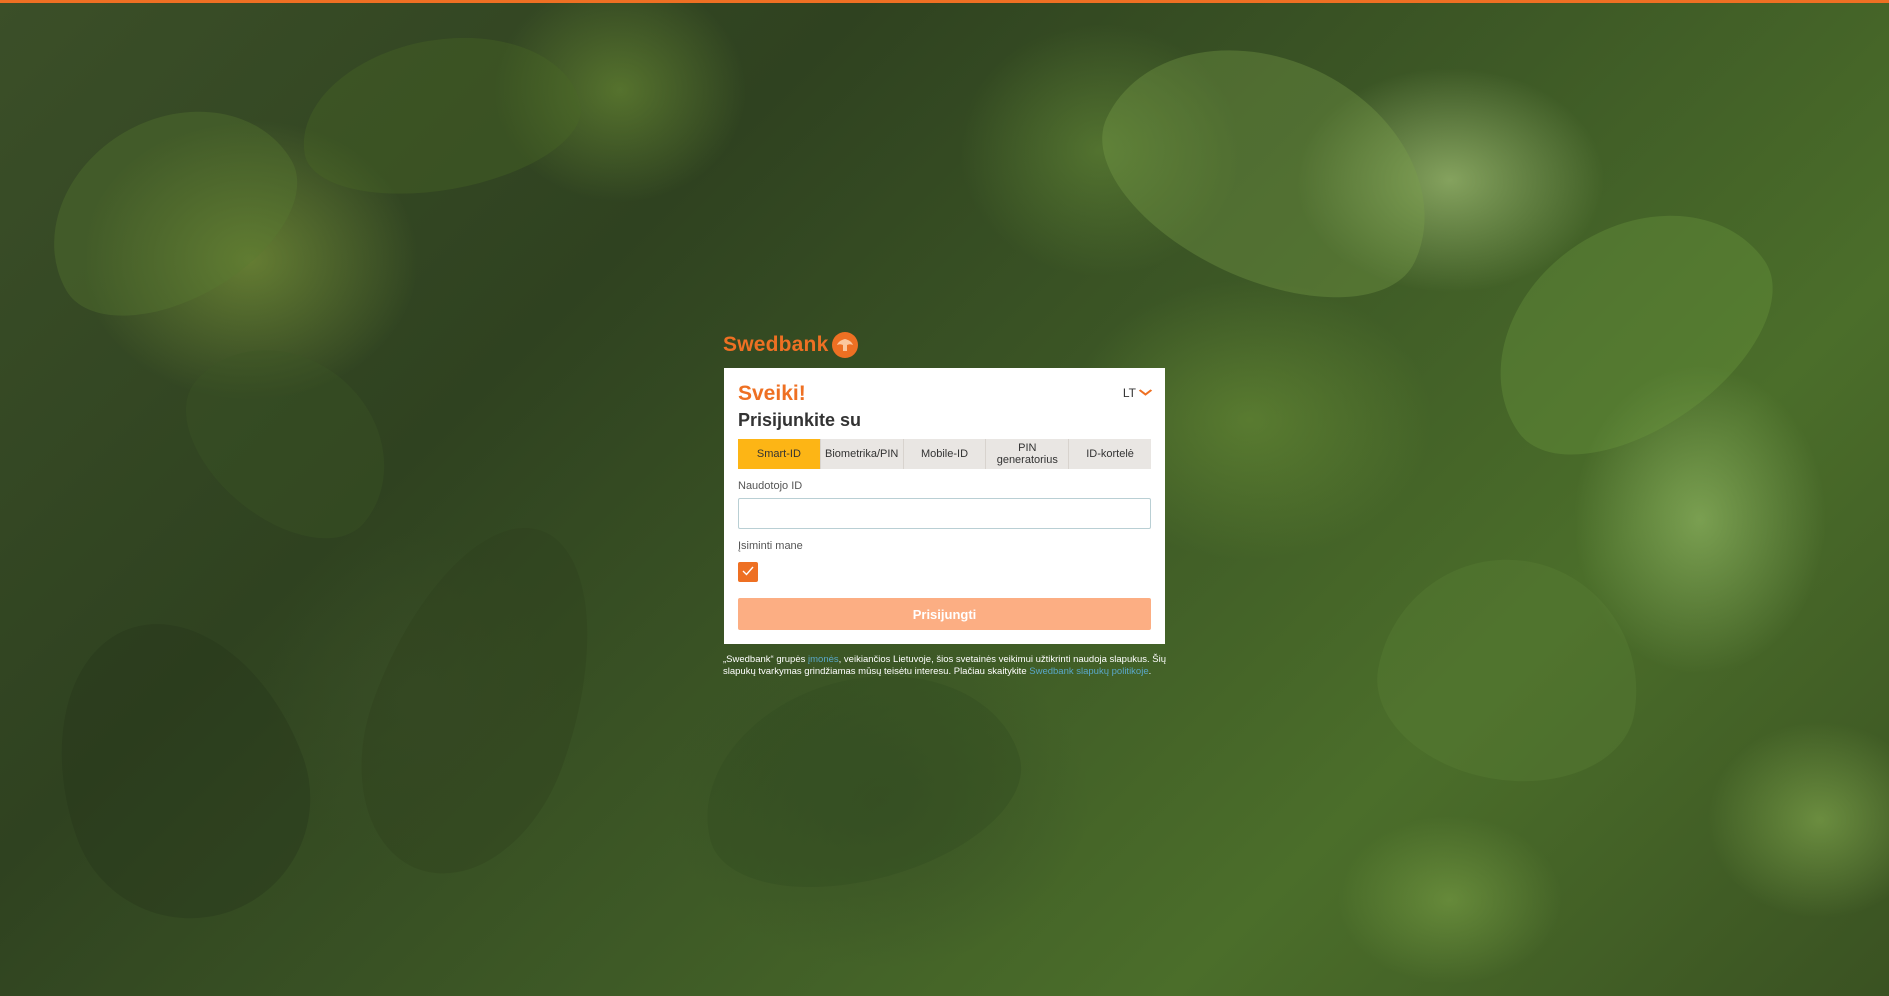  What do you see at coordinates (1145, 393) in the screenshot?
I see `chevron-down-icon` at bounding box center [1145, 393].